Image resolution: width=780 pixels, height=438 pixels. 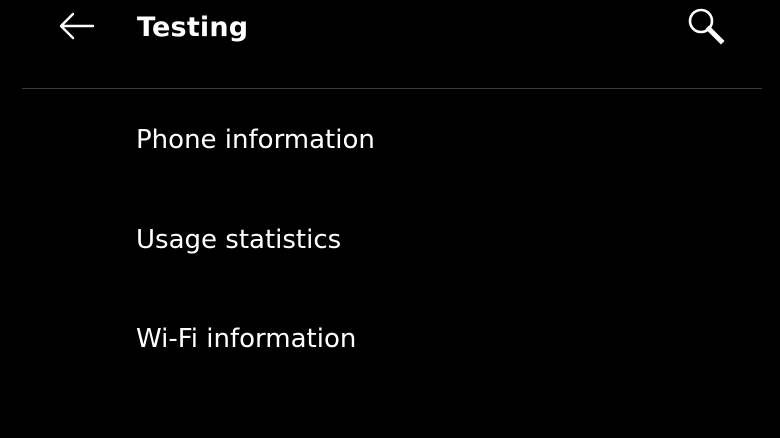 What do you see at coordinates (255, 140) in the screenshot?
I see `menu-item-label: Phone information` at bounding box center [255, 140].